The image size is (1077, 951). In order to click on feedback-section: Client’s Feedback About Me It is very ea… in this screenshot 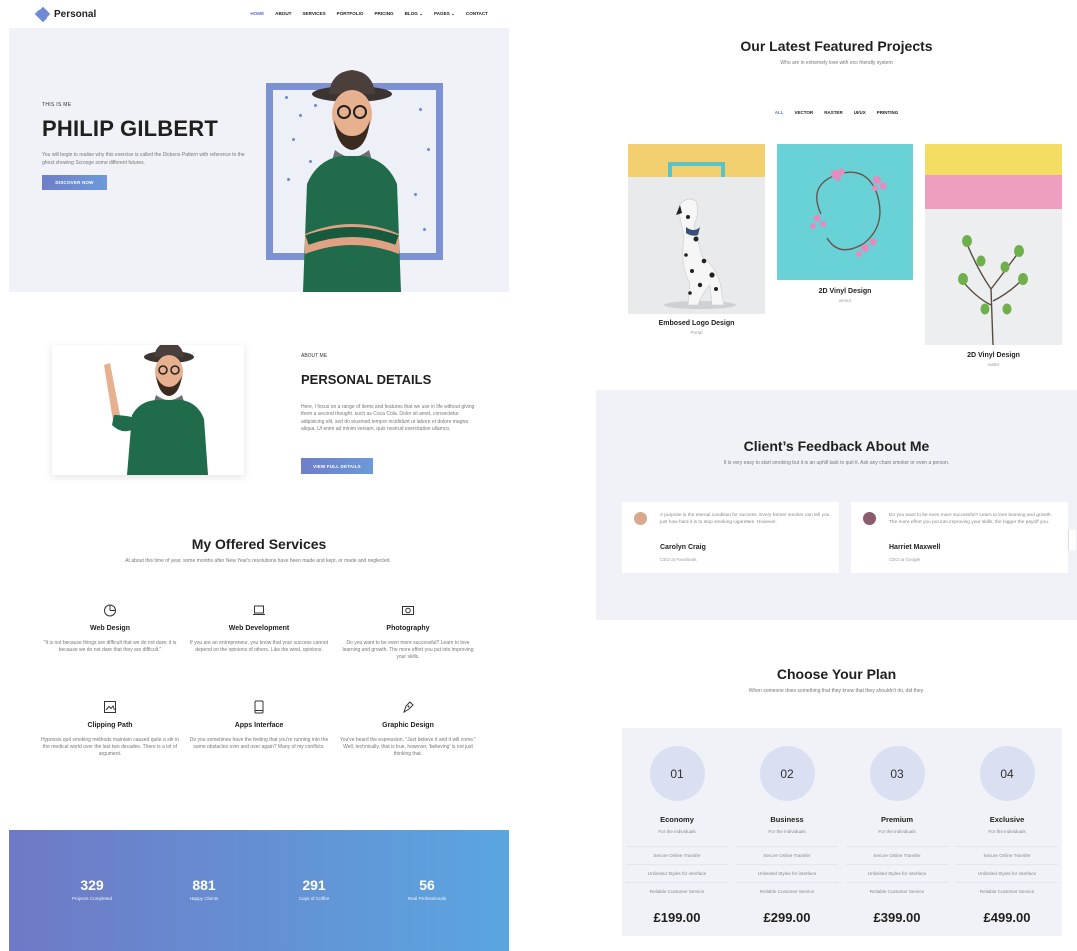, I will do `click(836, 505)`.